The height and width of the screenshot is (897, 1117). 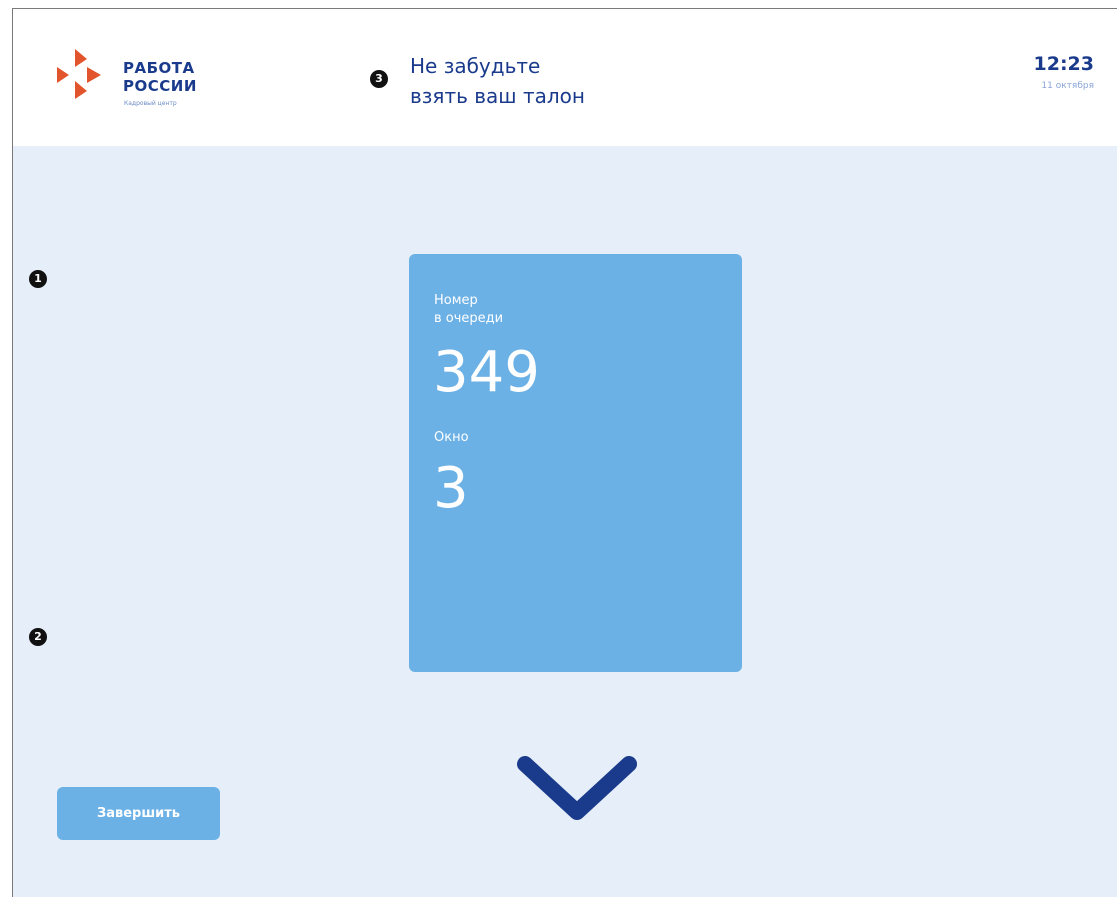 I want to click on logo: РАБОТА РОССИИ Кадровый центр, so click(x=148, y=83).